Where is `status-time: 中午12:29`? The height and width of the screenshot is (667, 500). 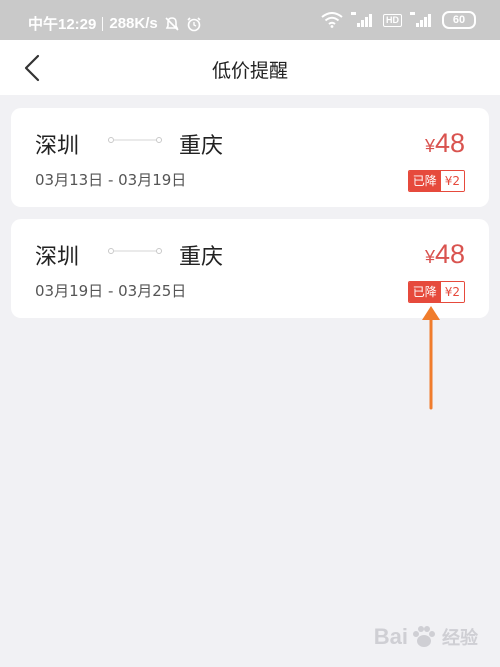
status-time: 中午12:29 is located at coordinates (62, 24).